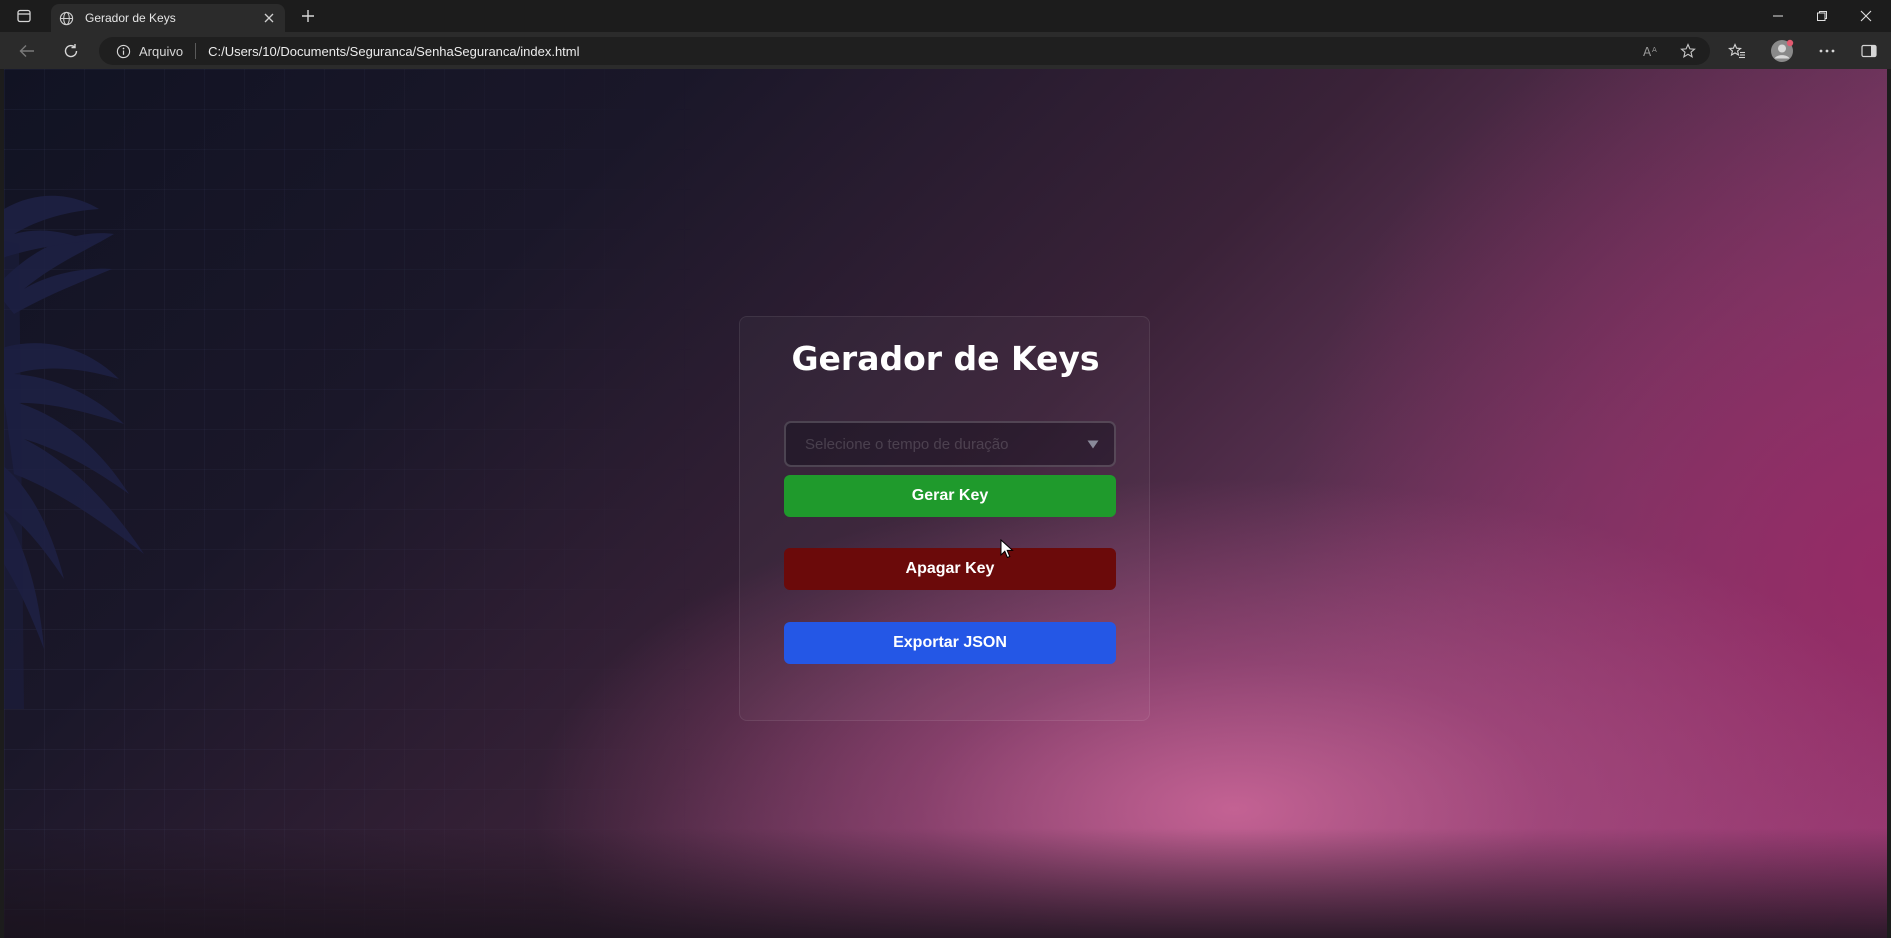 The image size is (1891, 938). I want to click on generate-key-button: Gerar Key, so click(950, 496).